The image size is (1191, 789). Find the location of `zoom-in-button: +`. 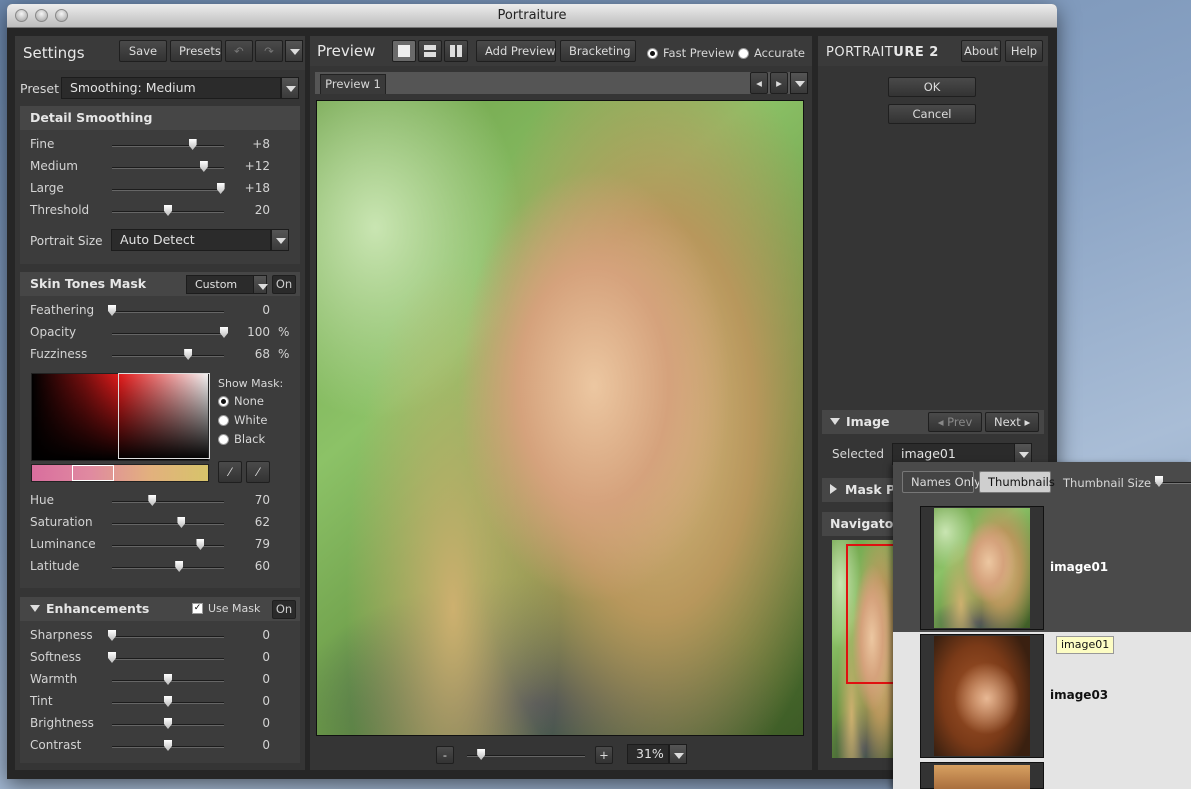

zoom-in-button: + is located at coordinates (604, 755).